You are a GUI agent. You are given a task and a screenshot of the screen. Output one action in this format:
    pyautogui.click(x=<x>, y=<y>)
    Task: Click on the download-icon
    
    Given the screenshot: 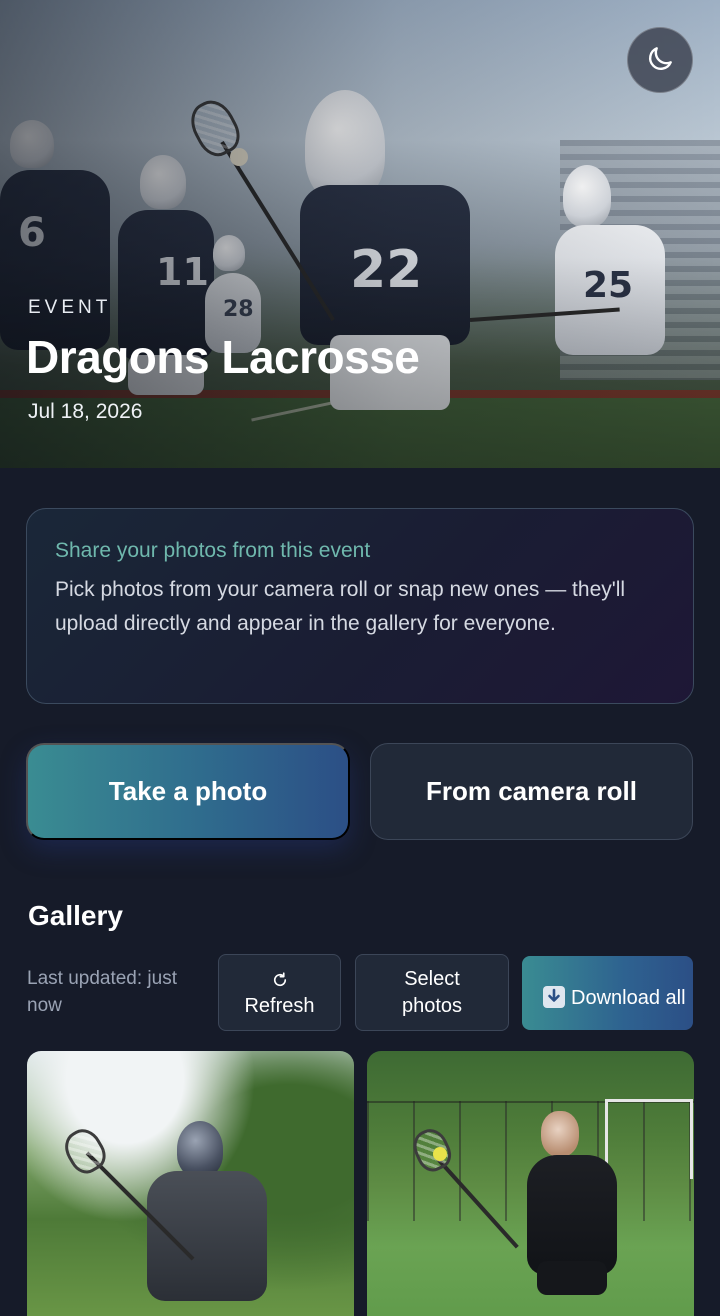 What is the action you would take?
    pyautogui.click(x=554, y=996)
    